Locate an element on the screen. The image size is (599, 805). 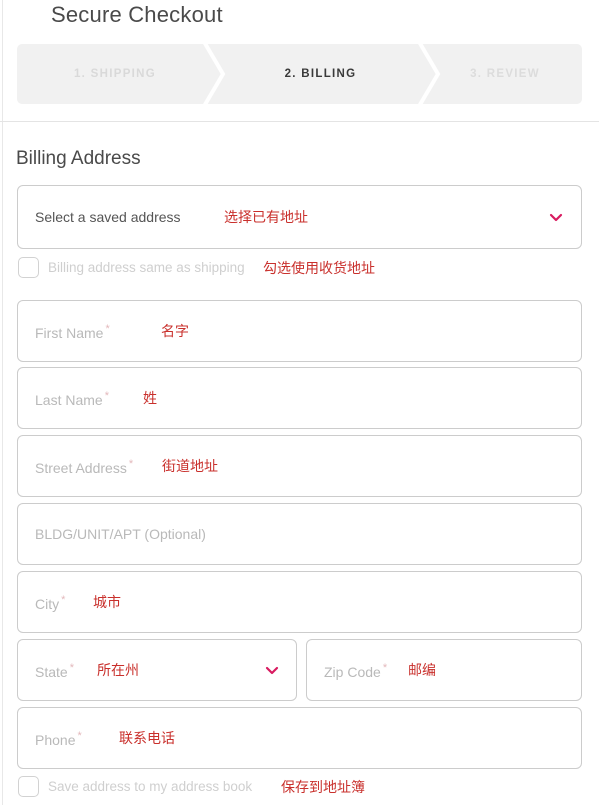
zip-code-annotation: 邮编 is located at coordinates (422, 670).